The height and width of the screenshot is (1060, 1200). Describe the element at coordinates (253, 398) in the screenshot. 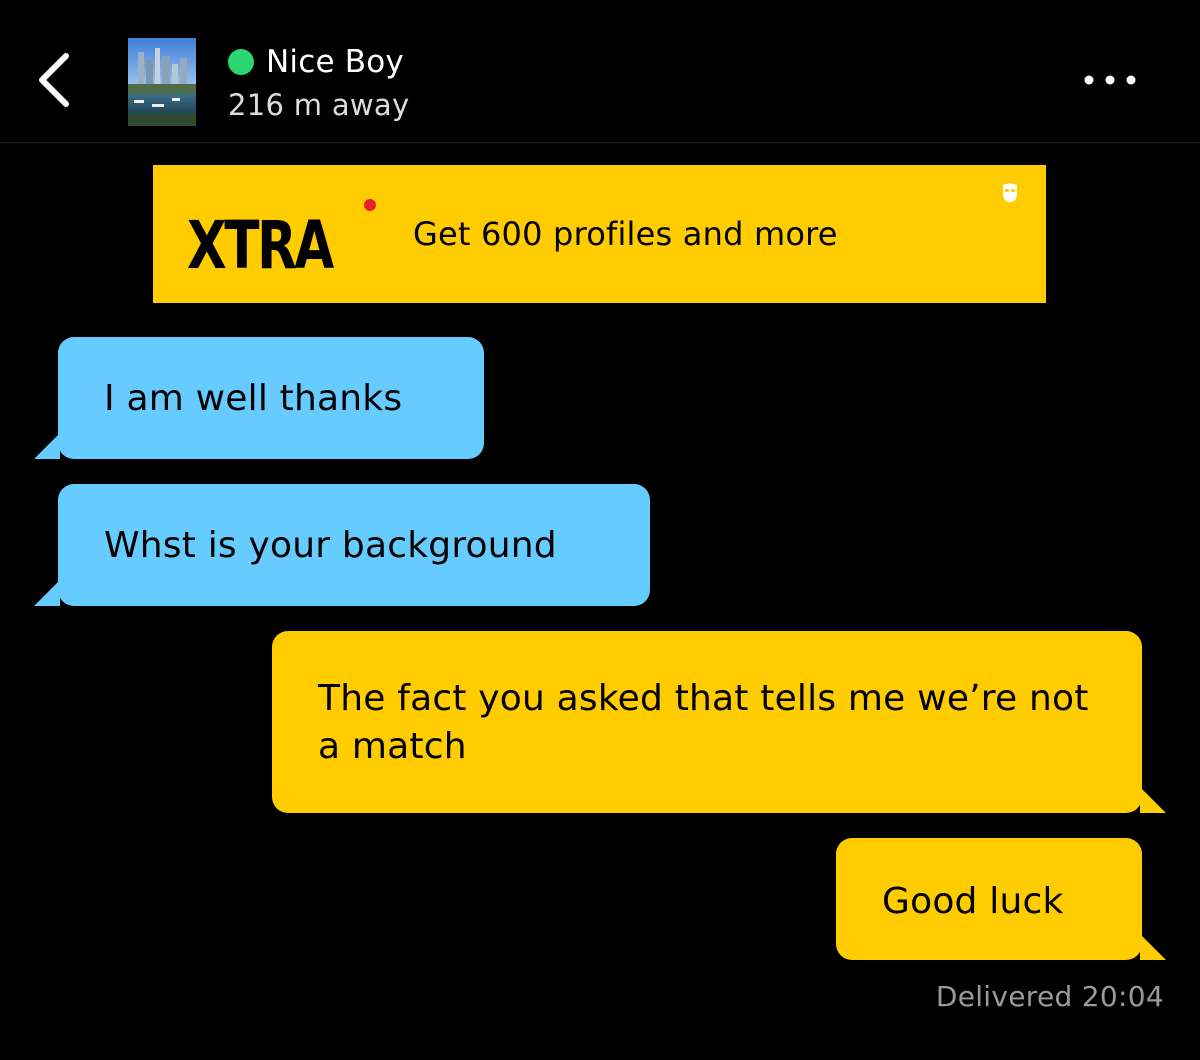

I see `message-text: I am well thanks` at that location.